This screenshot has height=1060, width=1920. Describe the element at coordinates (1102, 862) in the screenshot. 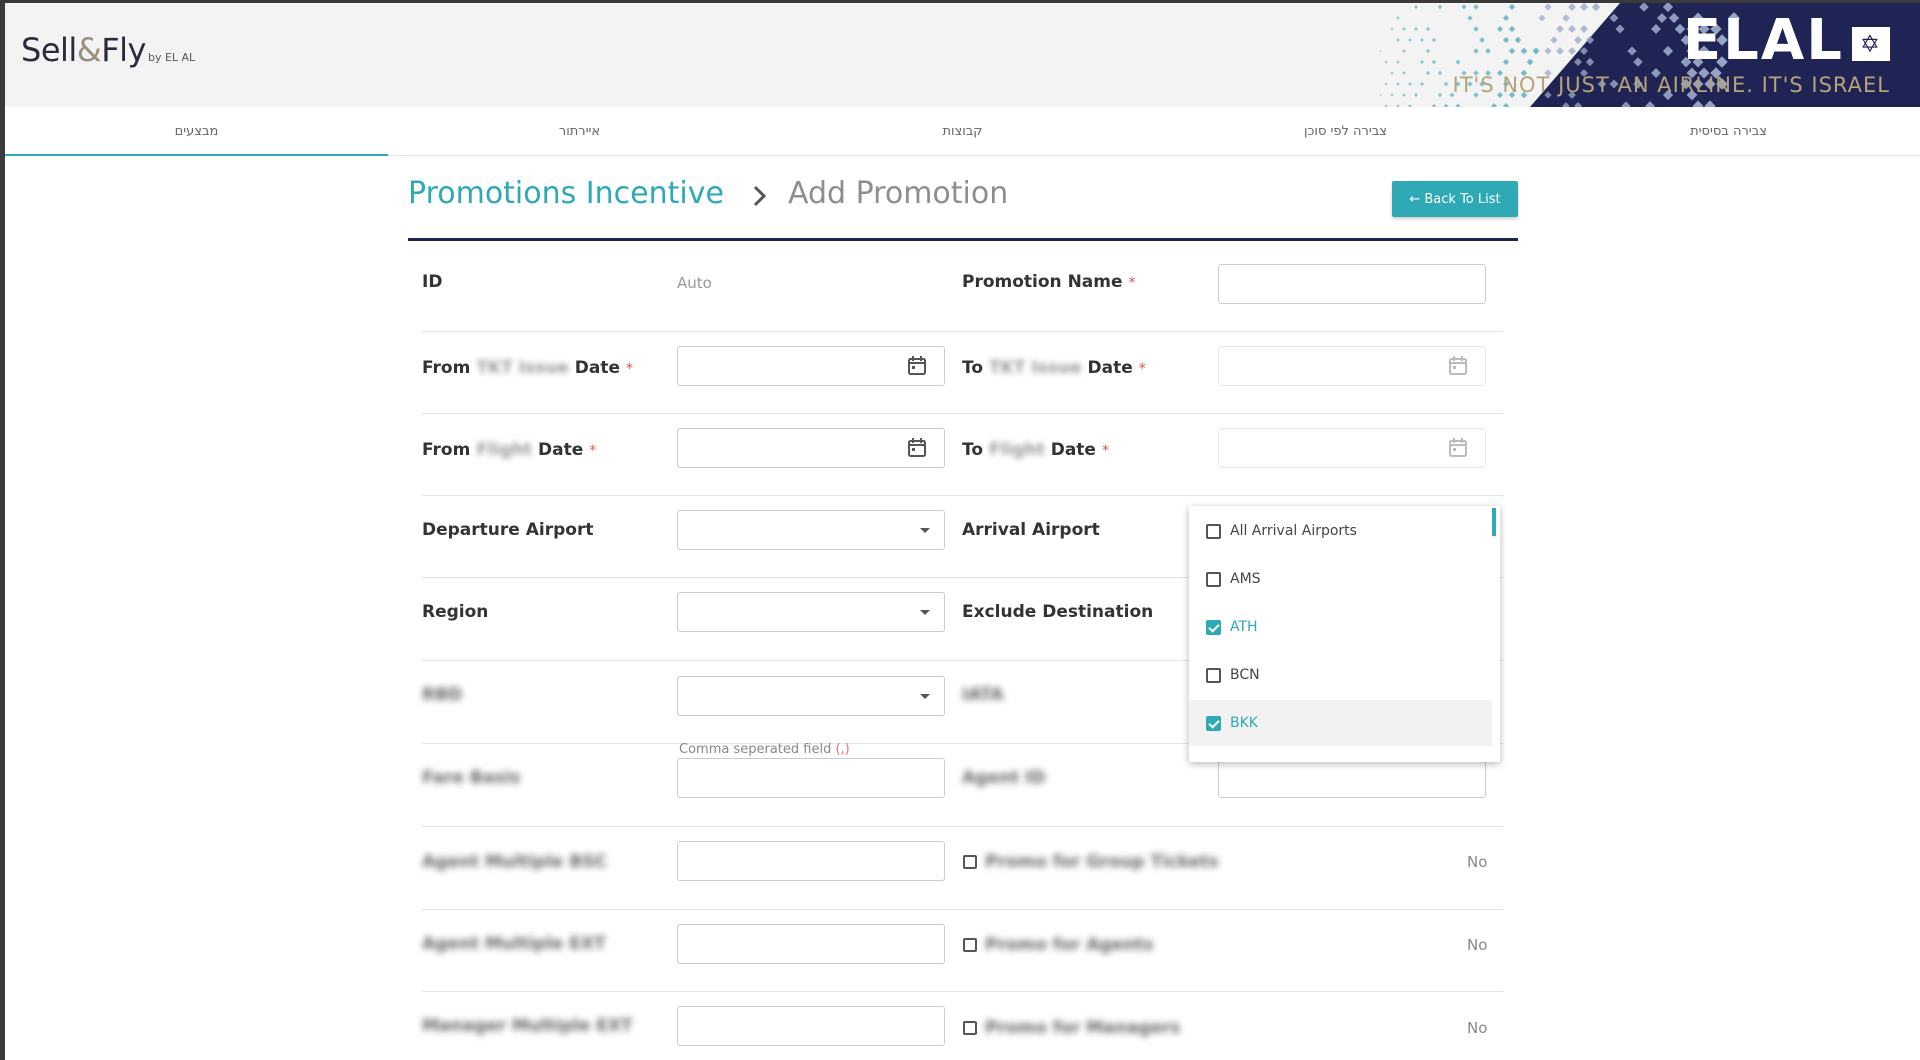

I see `promo-group-label: Promo for Group Tickets` at that location.